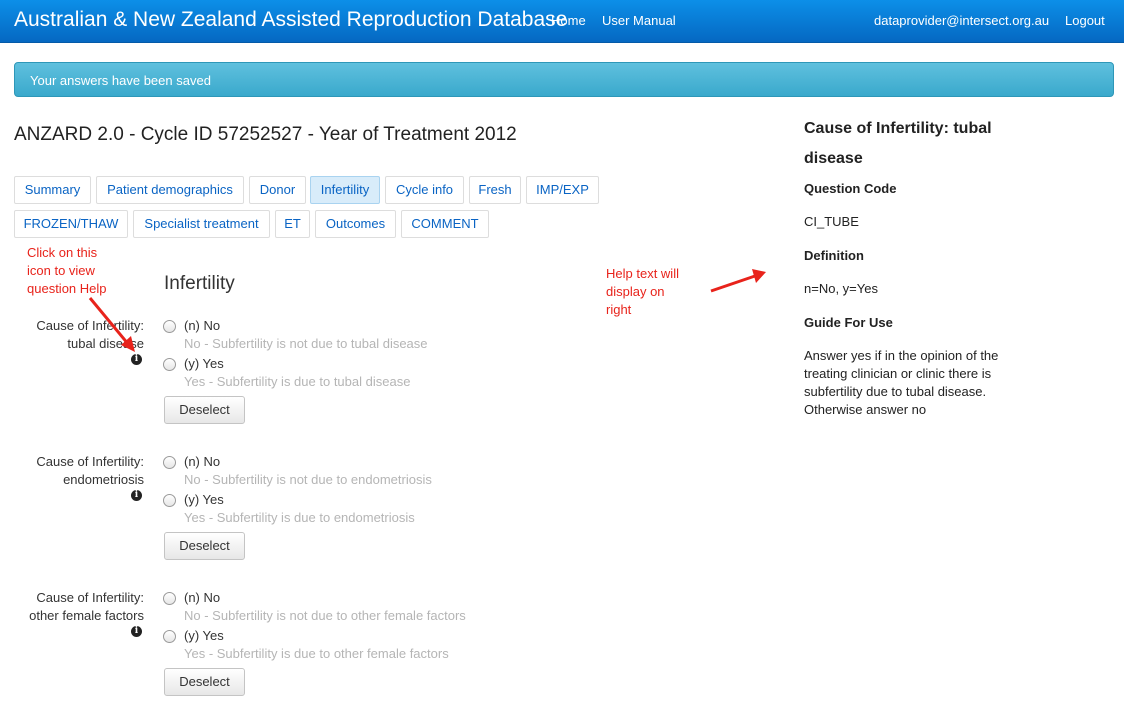  What do you see at coordinates (111, 324) in the screenshot?
I see `arrow-to-info-icon` at bounding box center [111, 324].